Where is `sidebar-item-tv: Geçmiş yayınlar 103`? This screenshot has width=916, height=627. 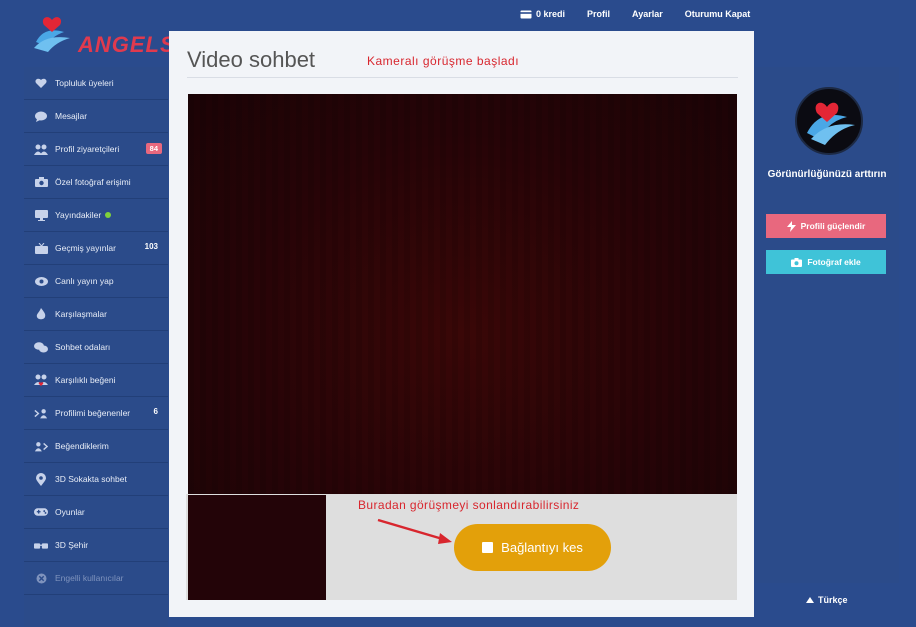
sidebar-item-tv: Geçmiş yayınlar 103 is located at coordinates (96, 248).